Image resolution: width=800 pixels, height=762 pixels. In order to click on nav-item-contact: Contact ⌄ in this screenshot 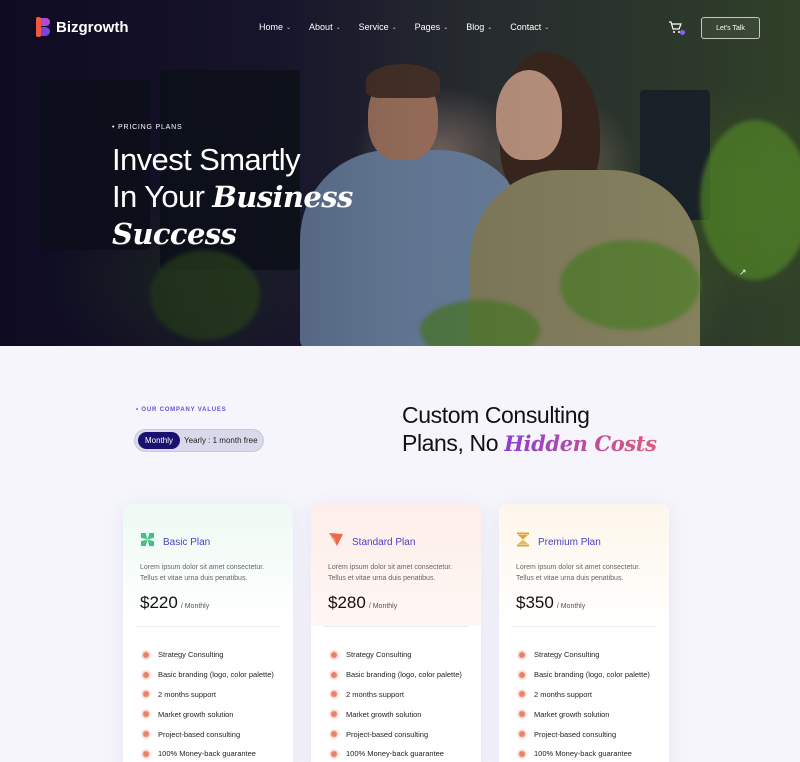, I will do `click(529, 27)`.